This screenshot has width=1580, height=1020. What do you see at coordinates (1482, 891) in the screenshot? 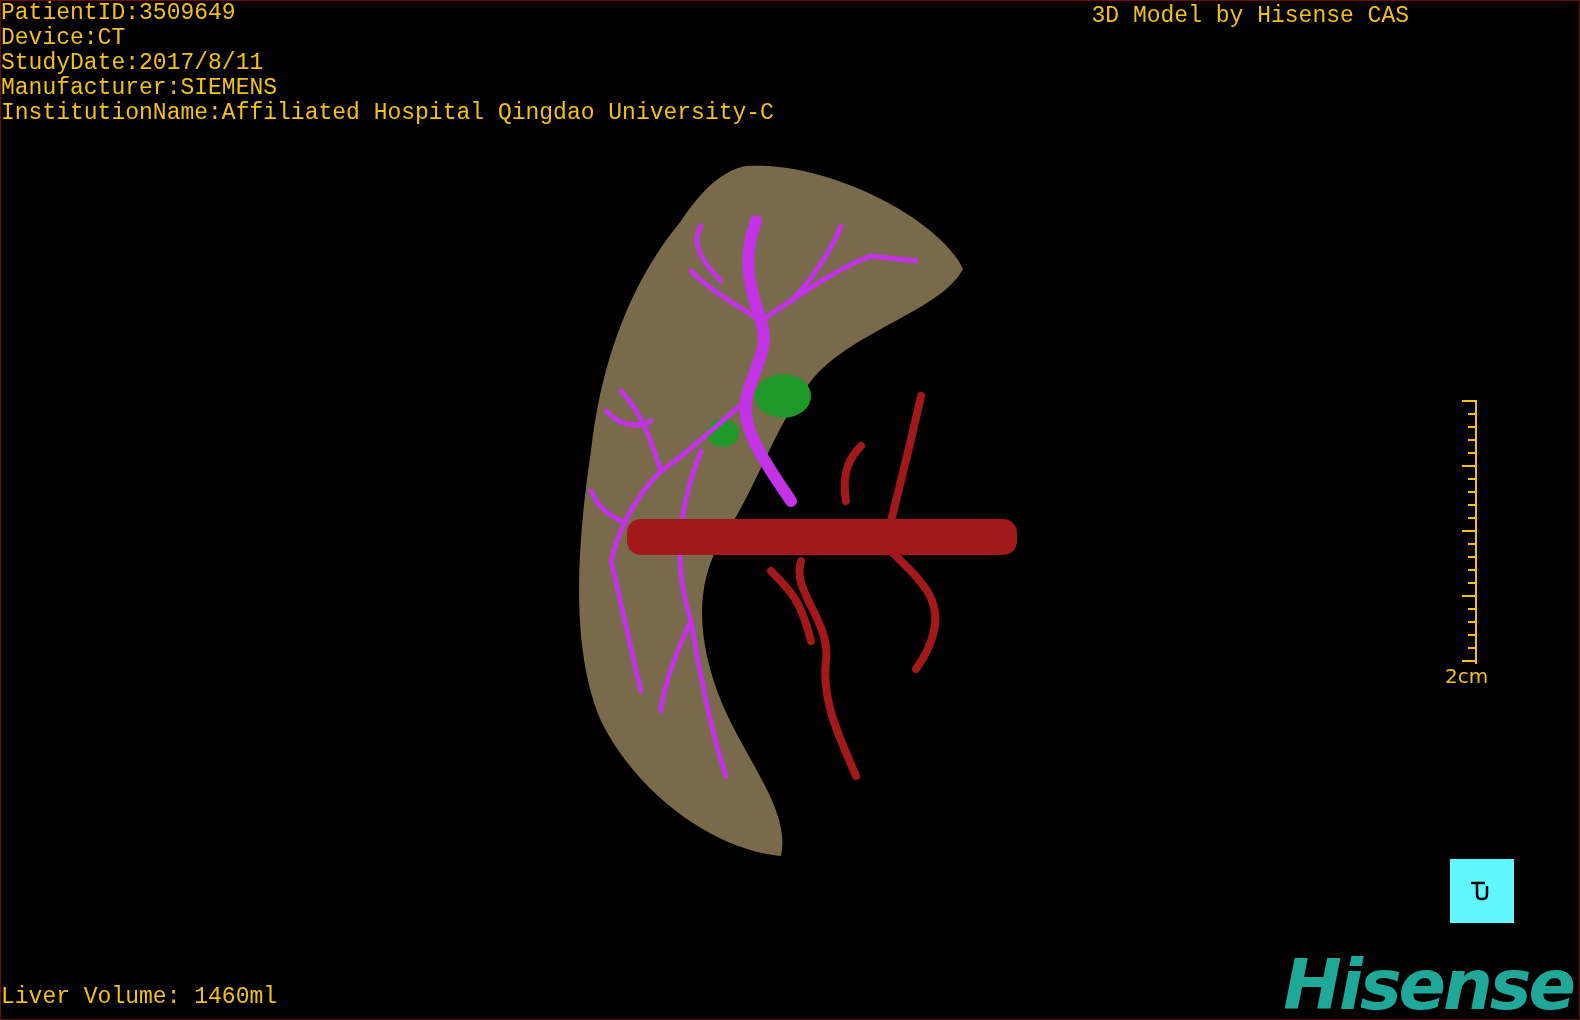
I see `tool-button` at bounding box center [1482, 891].